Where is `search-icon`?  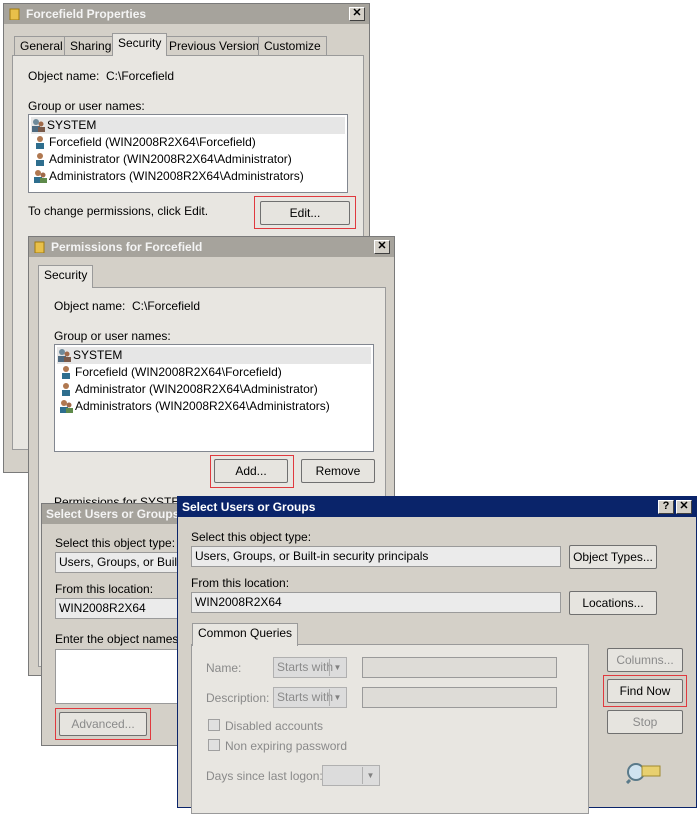 search-icon is located at coordinates (643, 773).